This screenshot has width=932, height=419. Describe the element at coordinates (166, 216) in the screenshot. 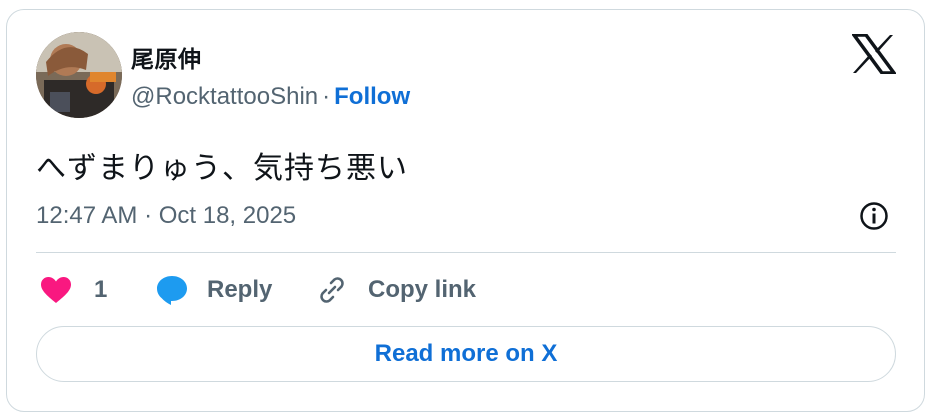

I see `tweet-timestamp: 12:47 AM · Oct 18, 2025` at that location.